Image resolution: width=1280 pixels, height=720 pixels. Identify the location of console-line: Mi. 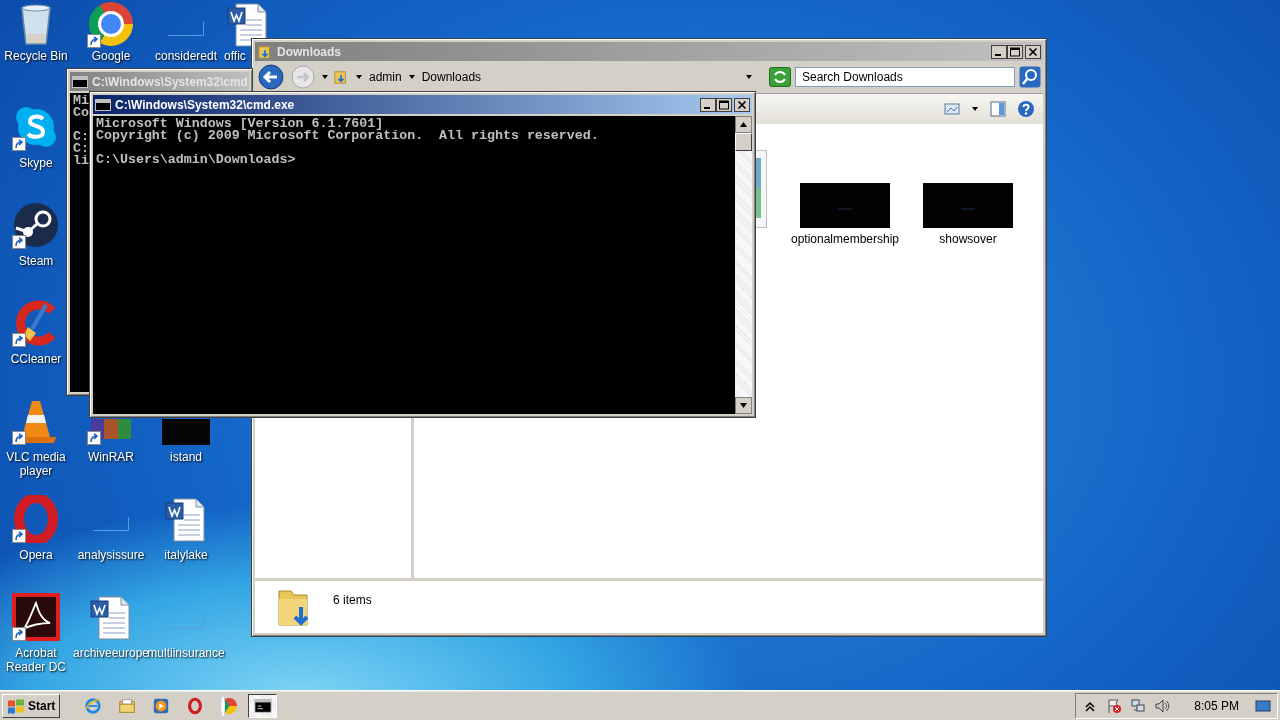
(81, 101).